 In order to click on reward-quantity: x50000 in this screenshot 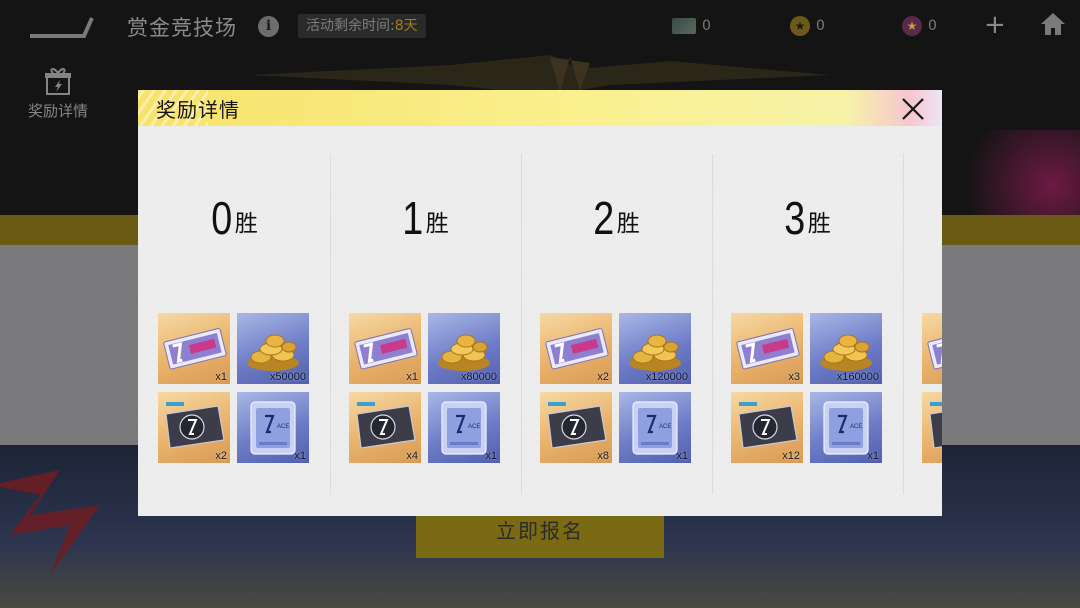, I will do `click(287, 377)`.